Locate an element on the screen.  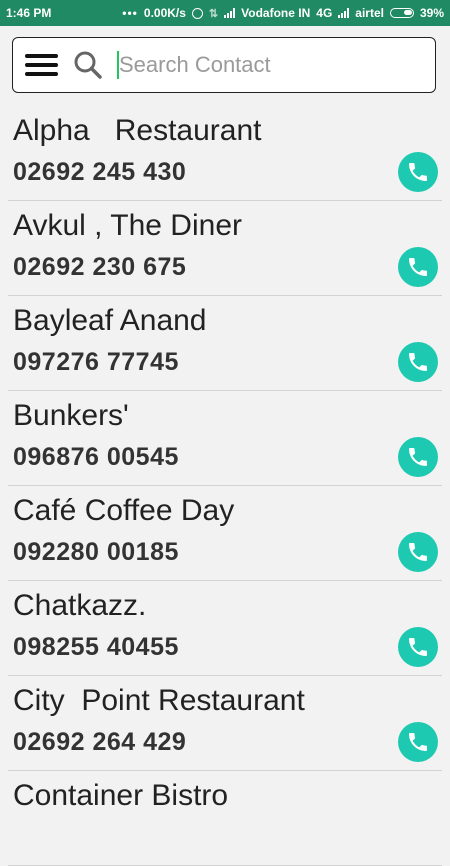
contact-name: Bunkers' is located at coordinates (71, 415).